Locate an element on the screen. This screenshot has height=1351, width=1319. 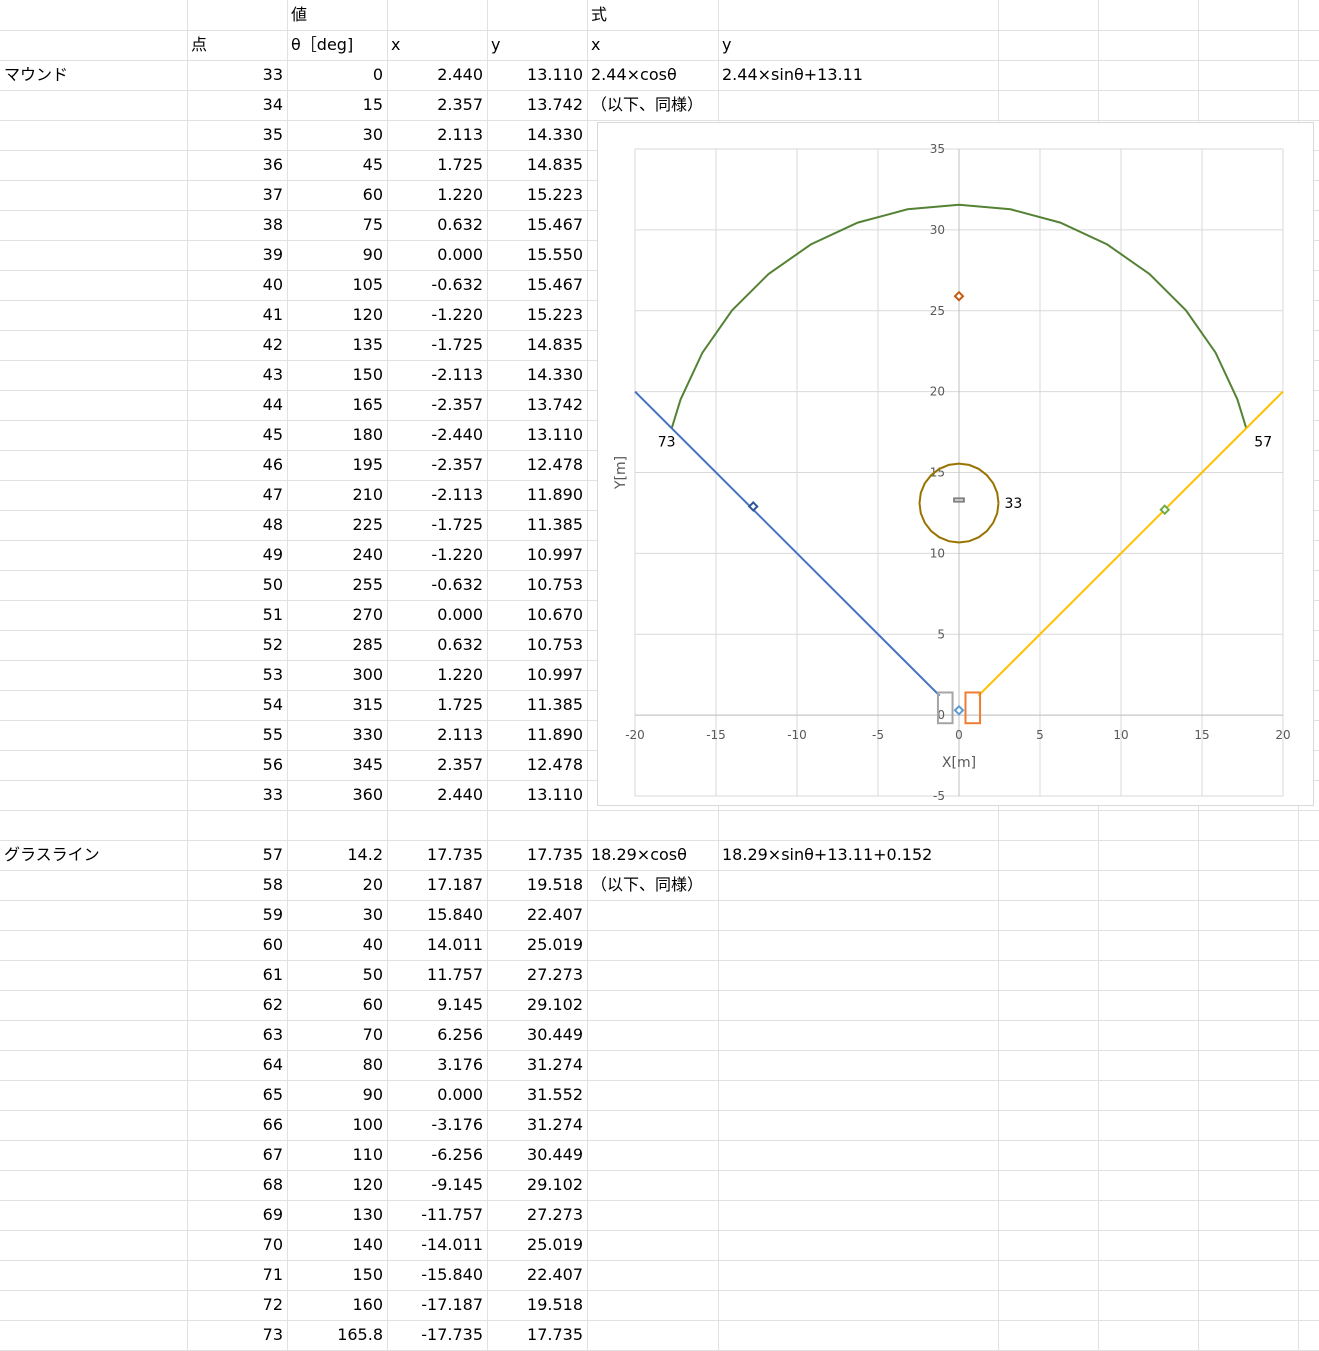
table-cell: 36 is located at coordinates (237, 164).